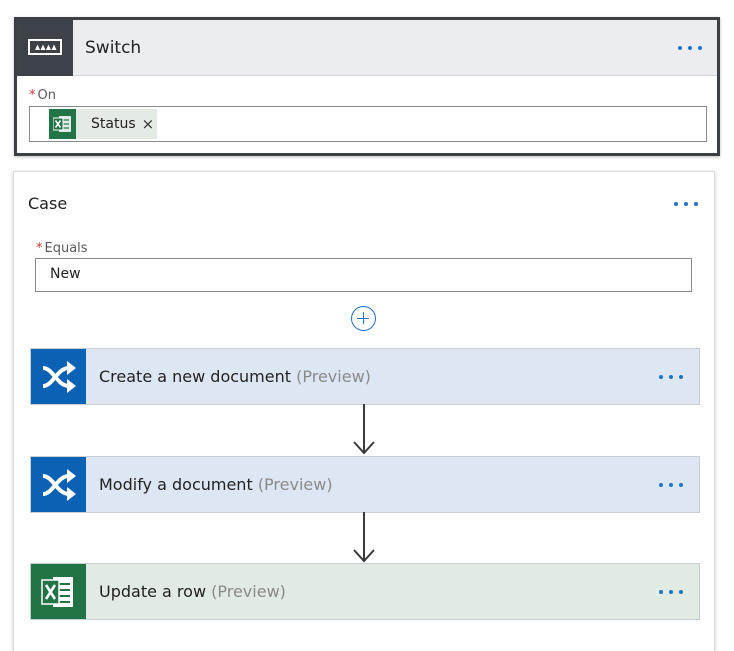 Image resolution: width=734 pixels, height=651 pixels. I want to click on action-title-text: Create a new document, so click(195, 376).